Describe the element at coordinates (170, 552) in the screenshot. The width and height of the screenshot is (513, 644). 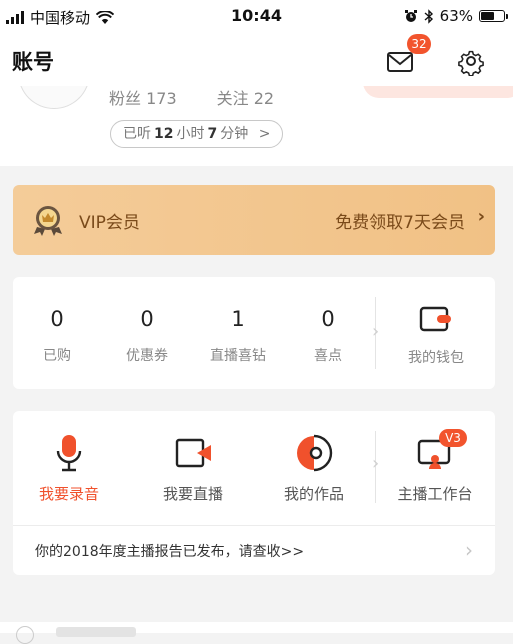
I see `report-text: 你的2018年度主播报告已发布，请查收>>` at that location.